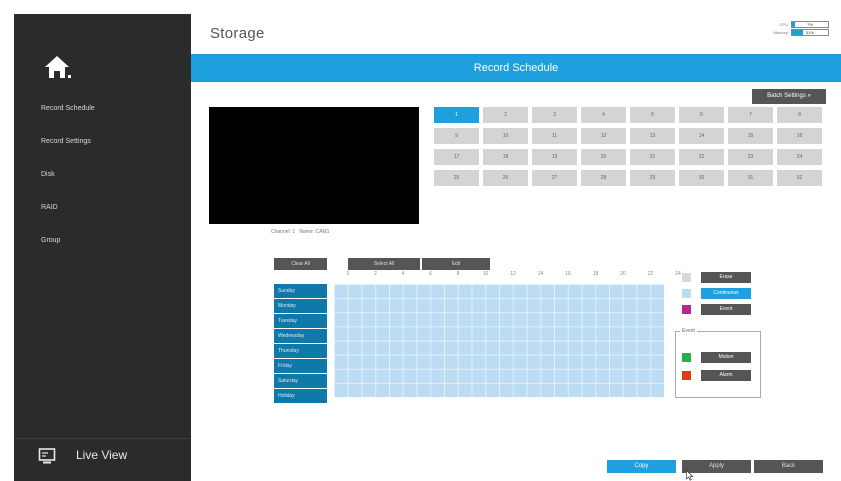 The height and width of the screenshot is (481, 841). I want to click on hour-label: 10, so click(485, 274).